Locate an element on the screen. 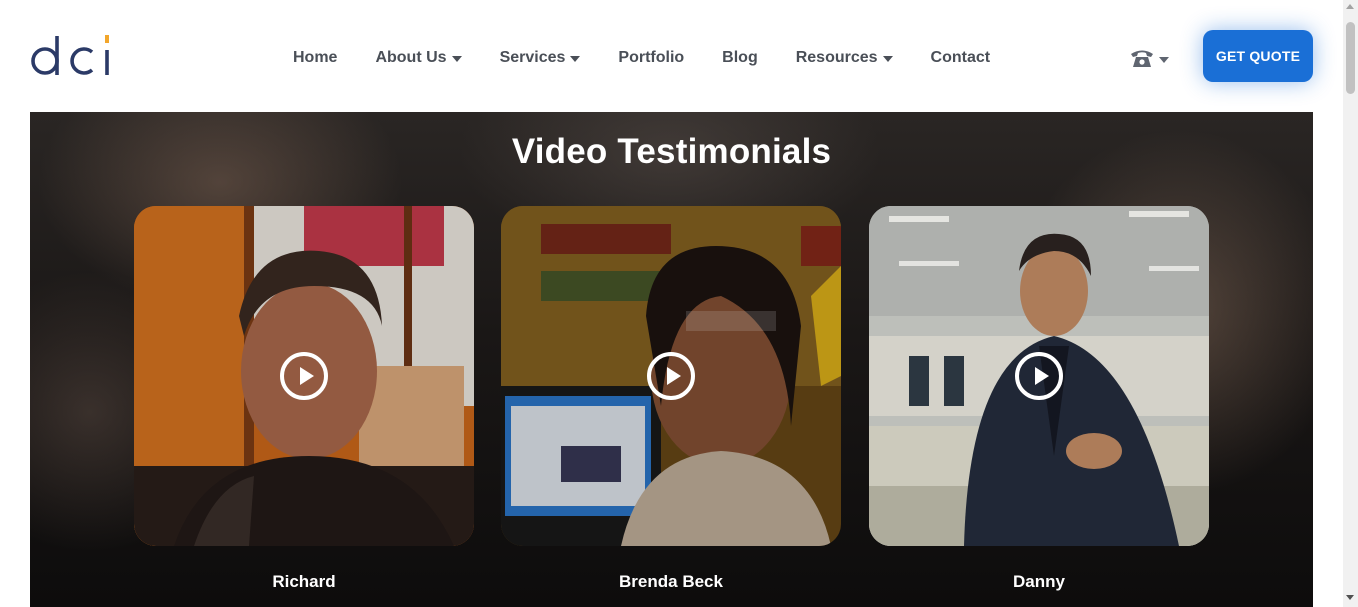 The width and height of the screenshot is (1358, 607). nav-about-us-label: About Us is located at coordinates (411, 57).